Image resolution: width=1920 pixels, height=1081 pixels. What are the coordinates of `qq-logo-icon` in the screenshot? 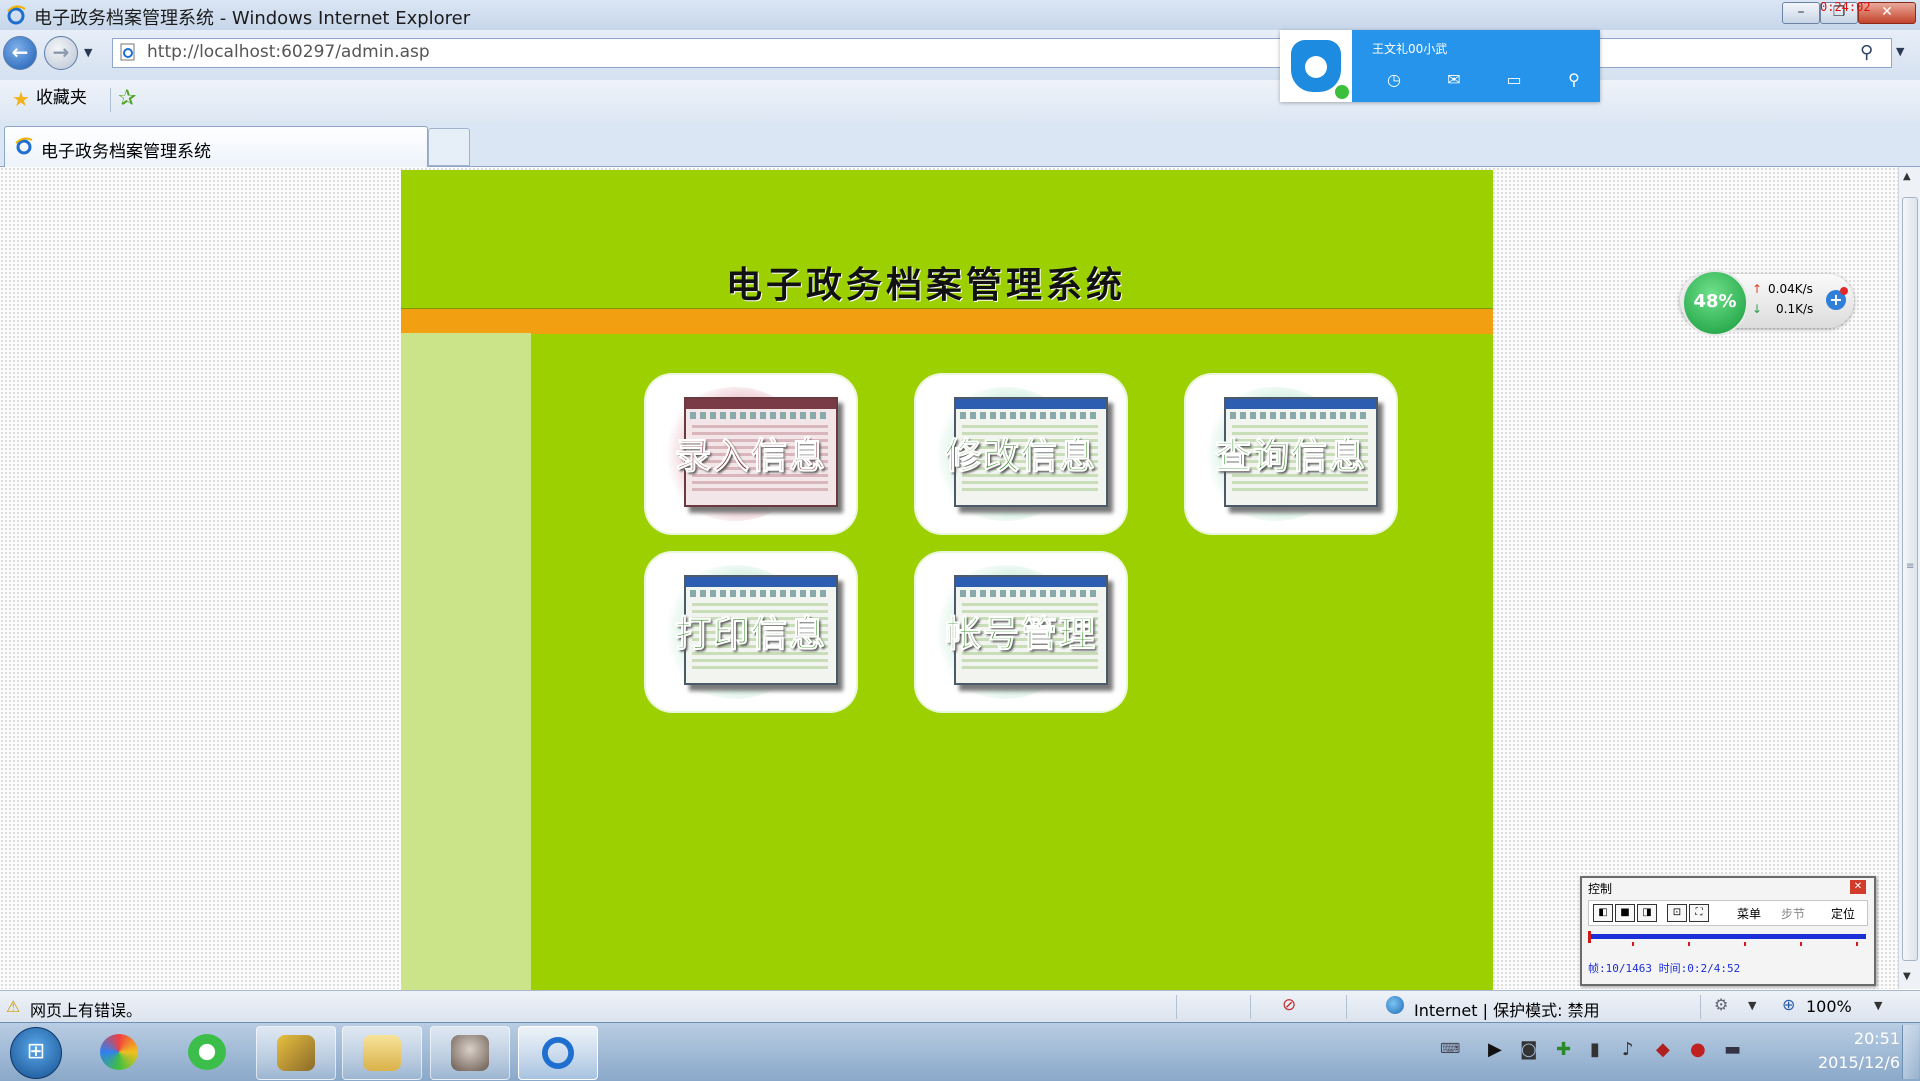 It's located at (1316, 66).